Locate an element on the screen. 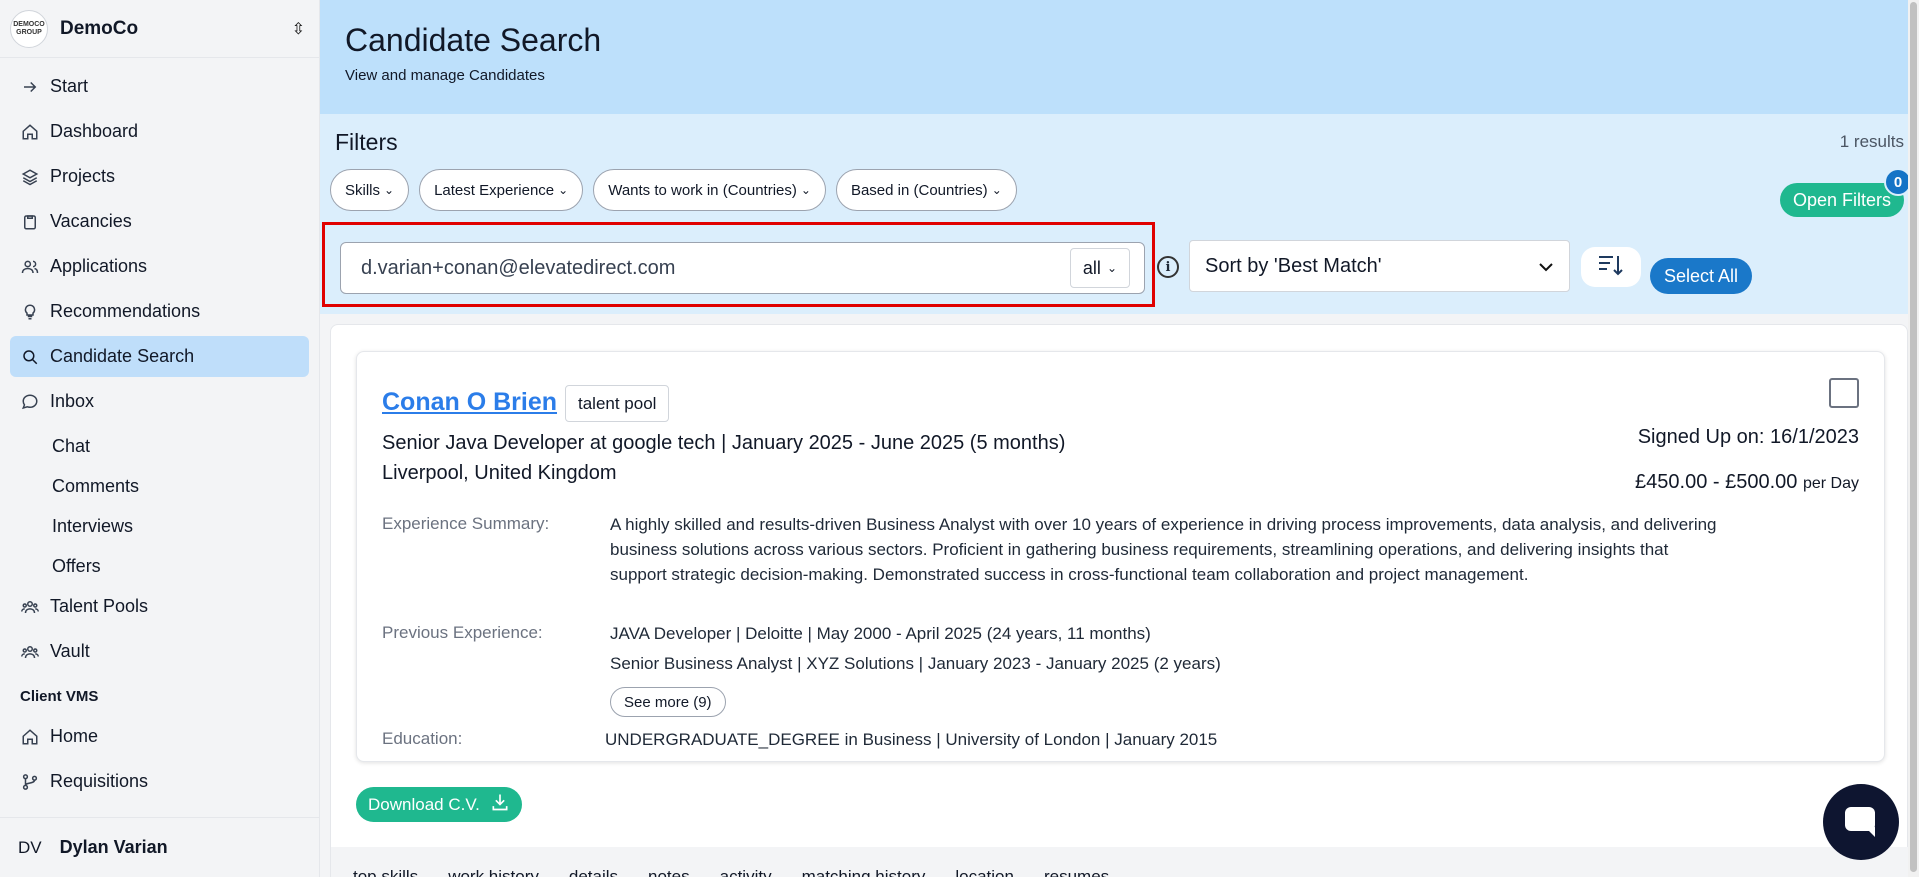 The image size is (1919, 877). info-icon: i is located at coordinates (1168, 267).